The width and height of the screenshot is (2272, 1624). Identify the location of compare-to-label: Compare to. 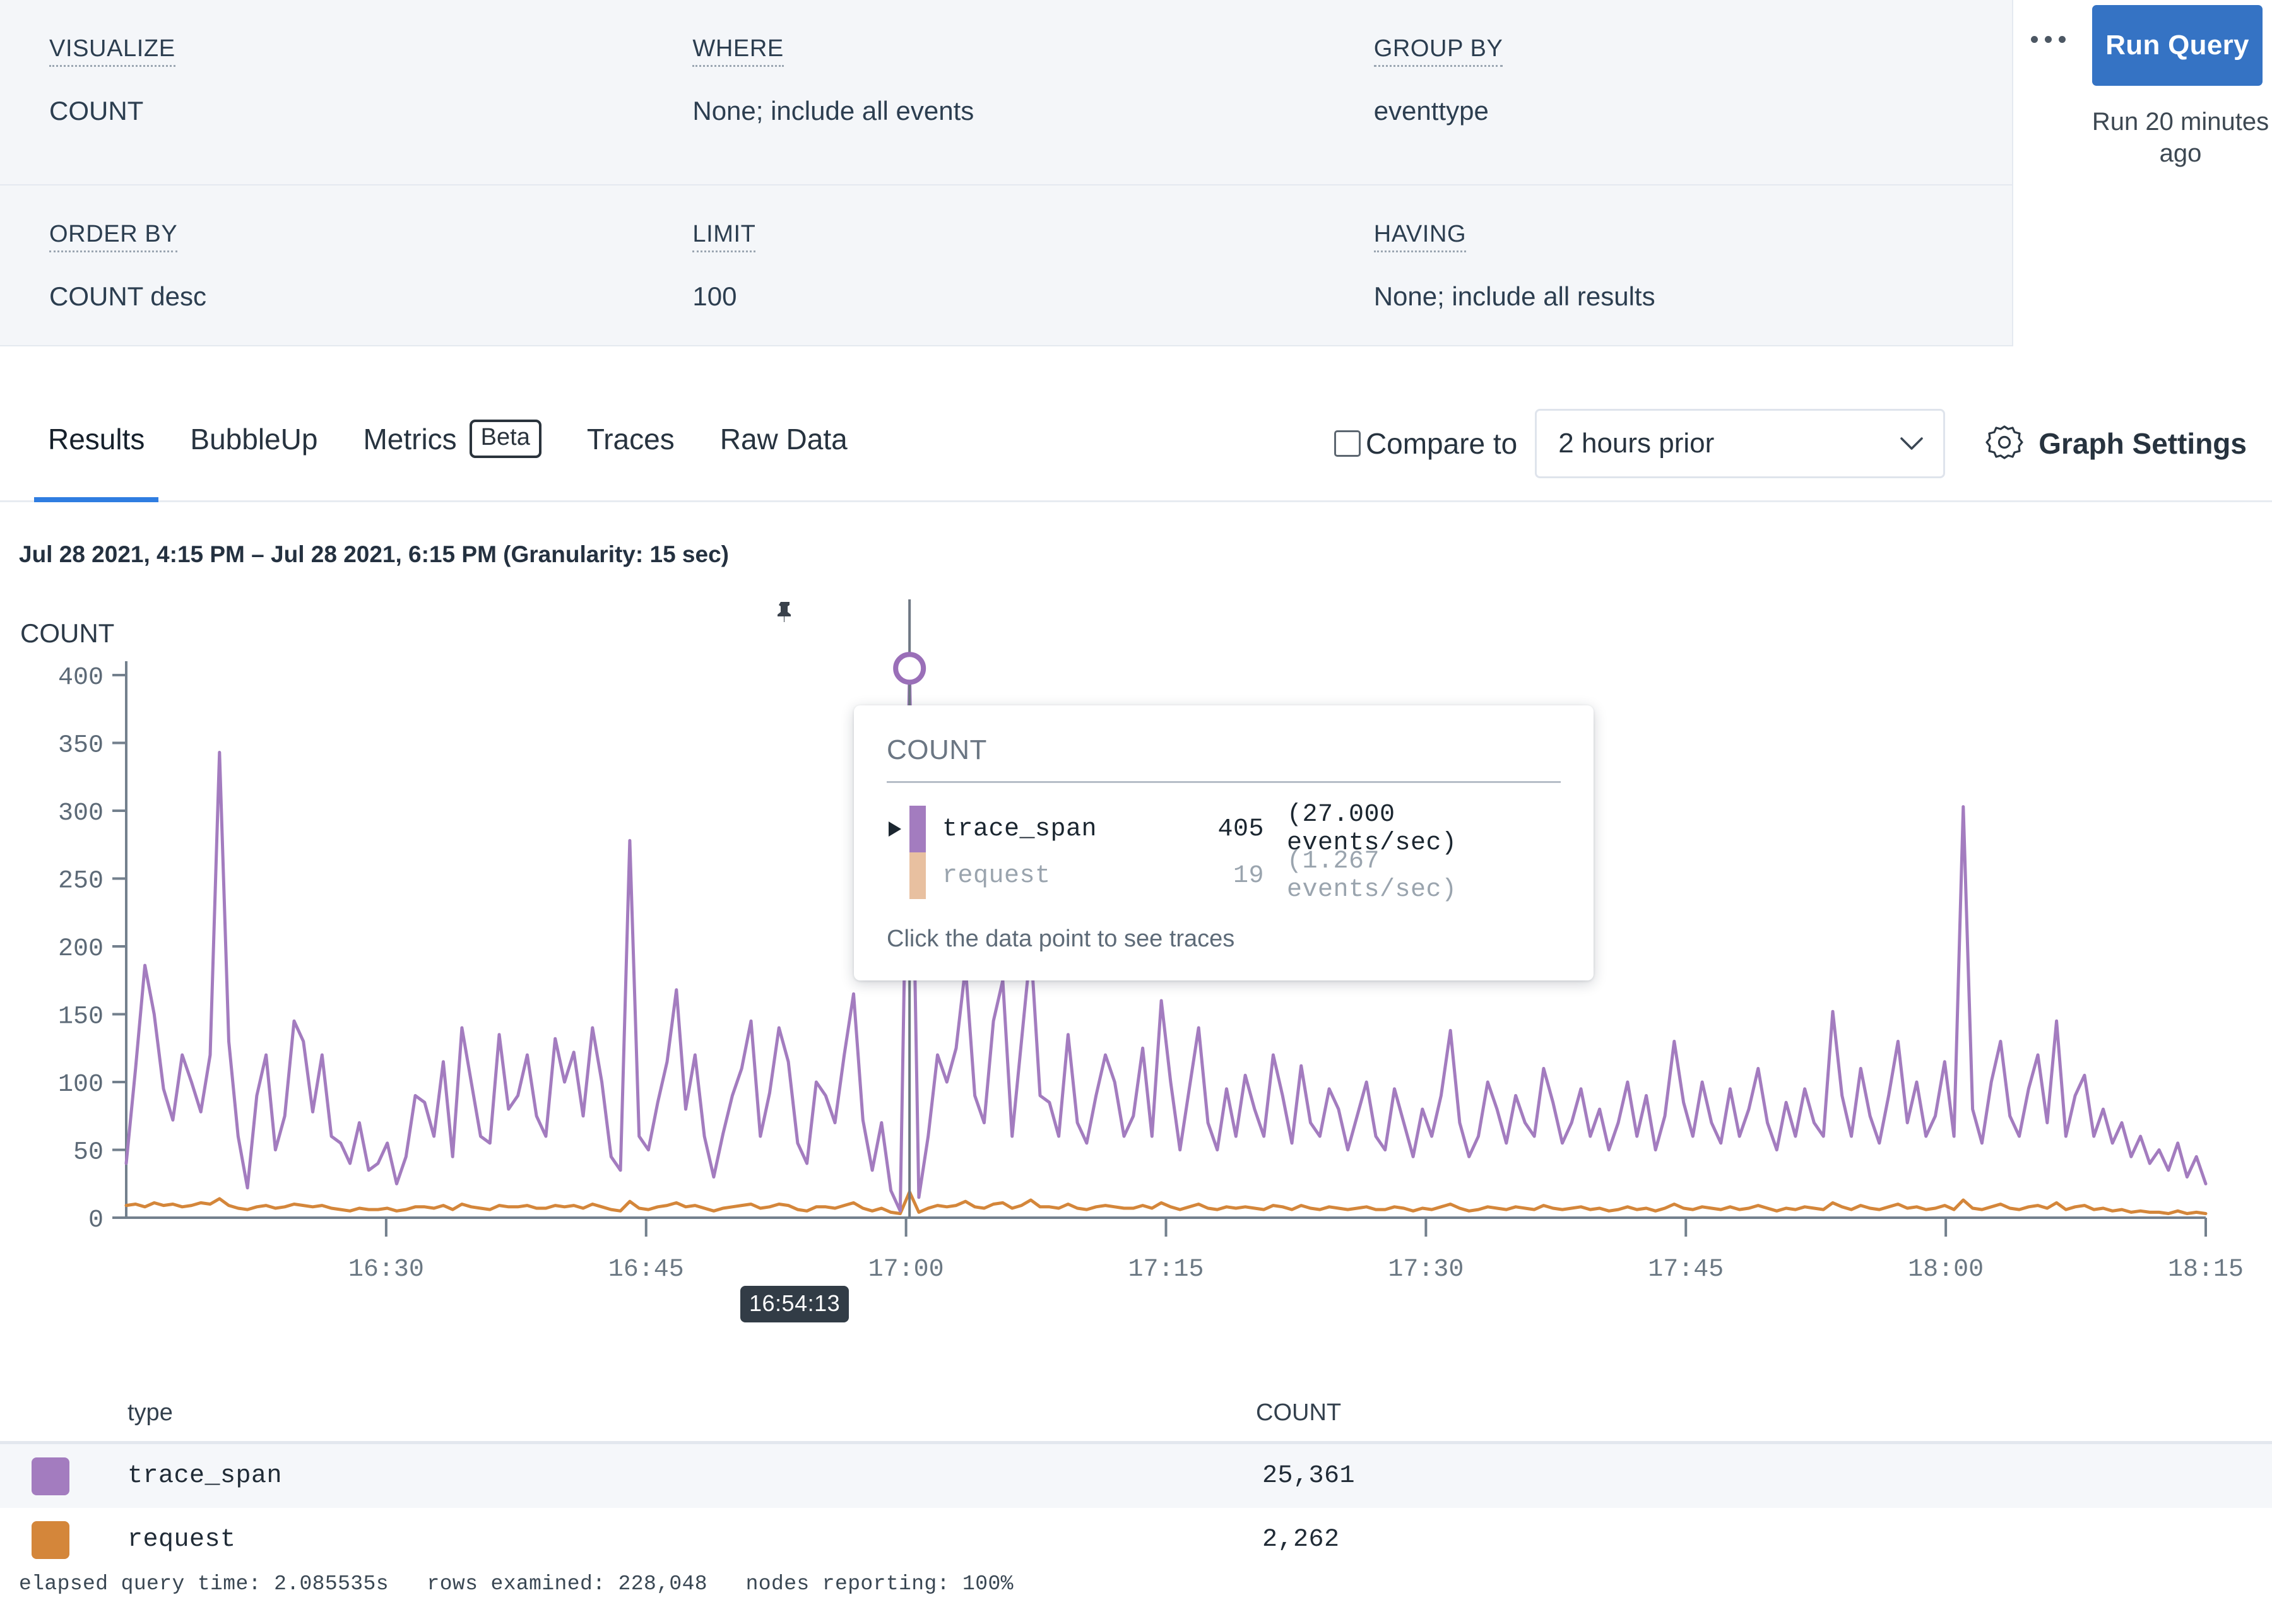
(1441, 443).